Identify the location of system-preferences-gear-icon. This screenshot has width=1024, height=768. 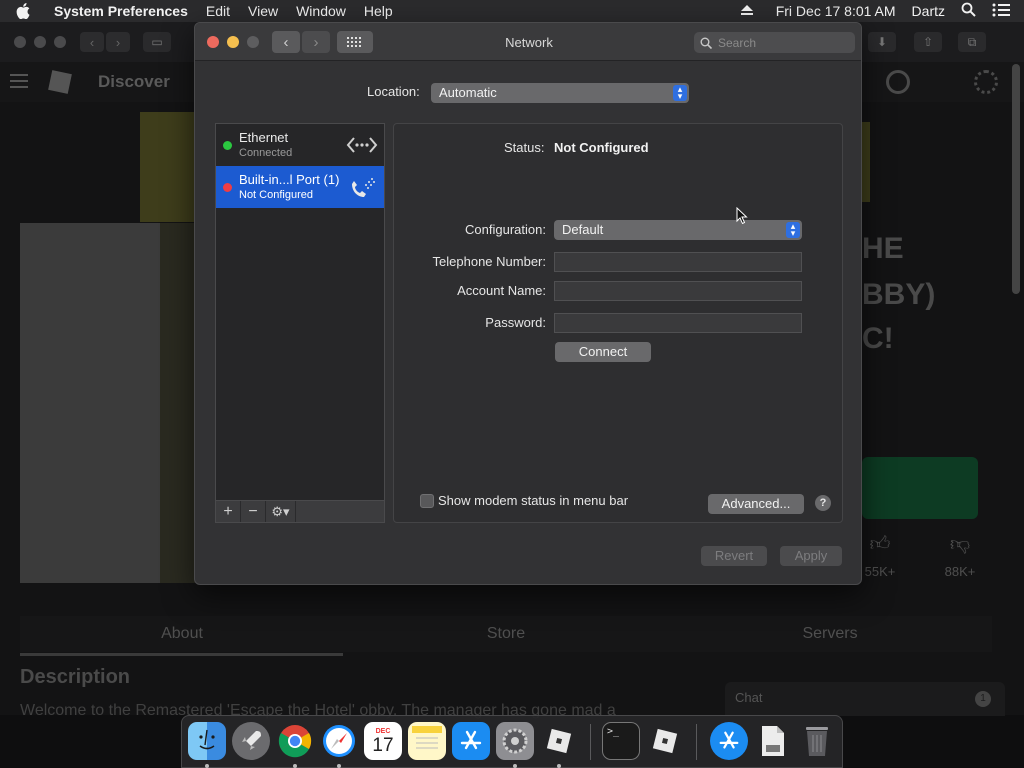
(515, 745).